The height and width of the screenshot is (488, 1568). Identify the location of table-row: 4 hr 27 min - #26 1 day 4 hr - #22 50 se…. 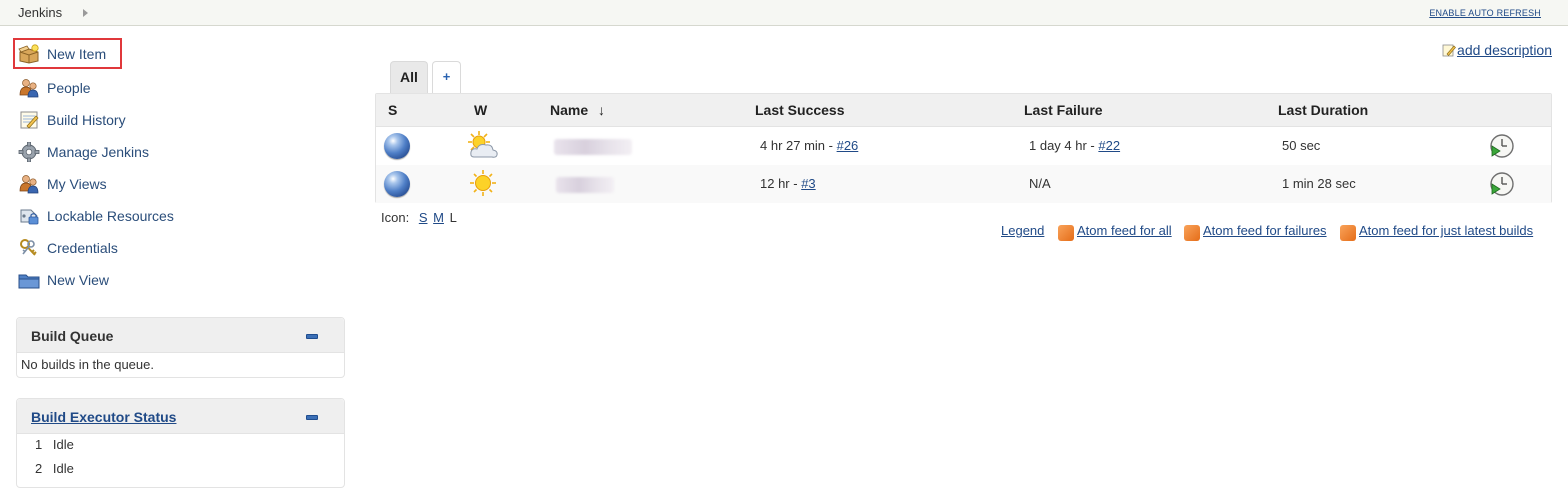
(963, 146).